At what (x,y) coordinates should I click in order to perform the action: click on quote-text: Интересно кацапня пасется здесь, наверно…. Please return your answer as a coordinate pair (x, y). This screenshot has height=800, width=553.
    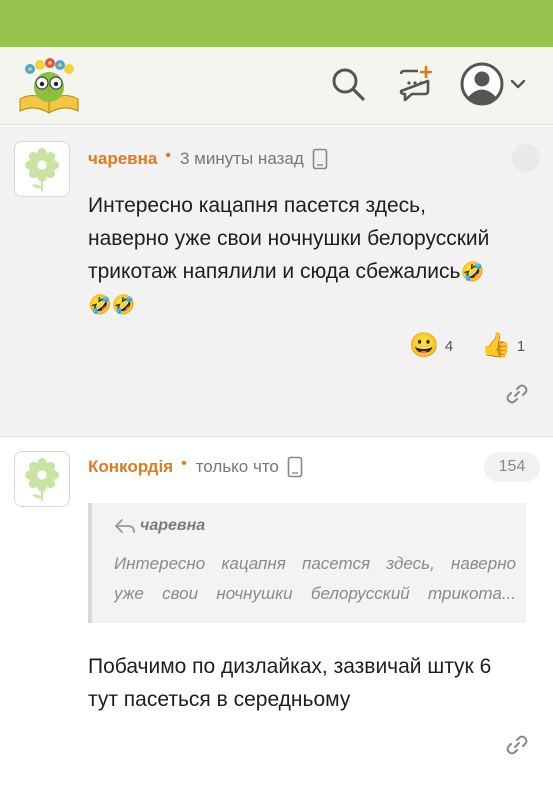
    Looking at the image, I should click on (315, 579).